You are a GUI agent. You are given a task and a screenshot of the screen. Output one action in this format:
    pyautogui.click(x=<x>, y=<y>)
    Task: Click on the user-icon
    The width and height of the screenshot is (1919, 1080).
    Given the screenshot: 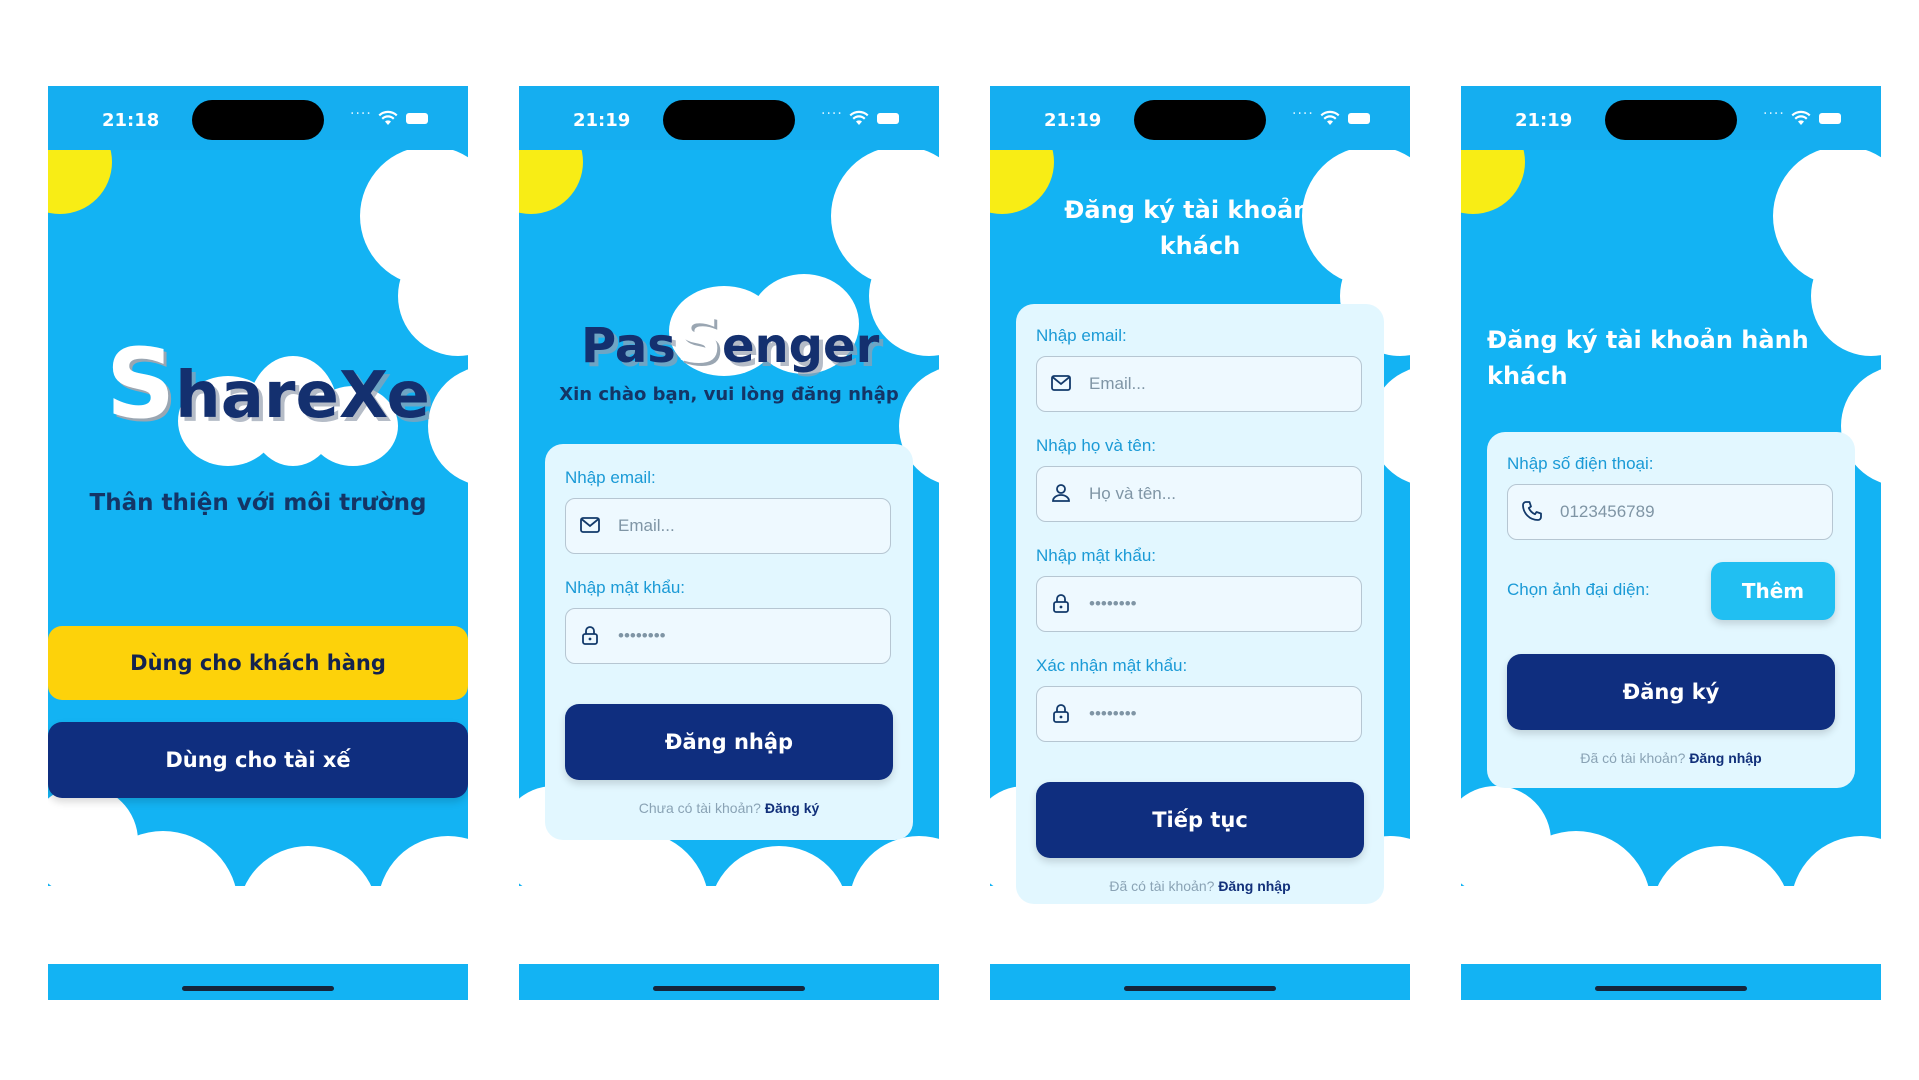 What is the action you would take?
    pyautogui.click(x=1061, y=493)
    